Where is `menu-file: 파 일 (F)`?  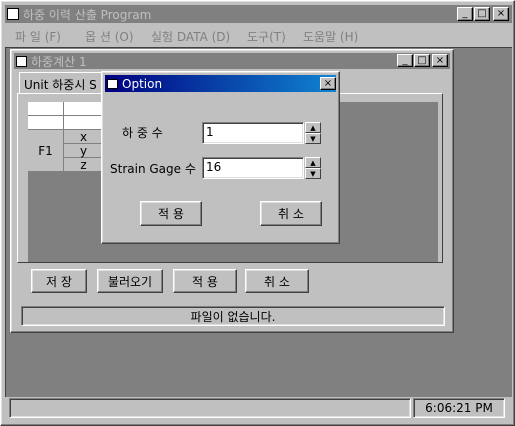 menu-file: 파 일 (F) is located at coordinates (38, 36).